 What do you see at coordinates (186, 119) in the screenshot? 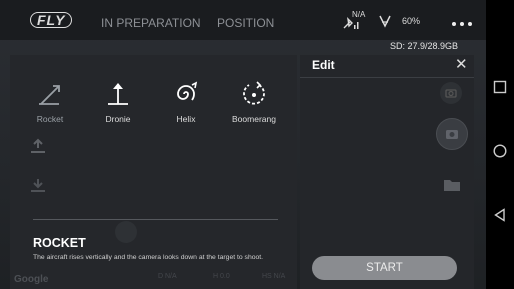
I see `mode-label: Helix` at bounding box center [186, 119].